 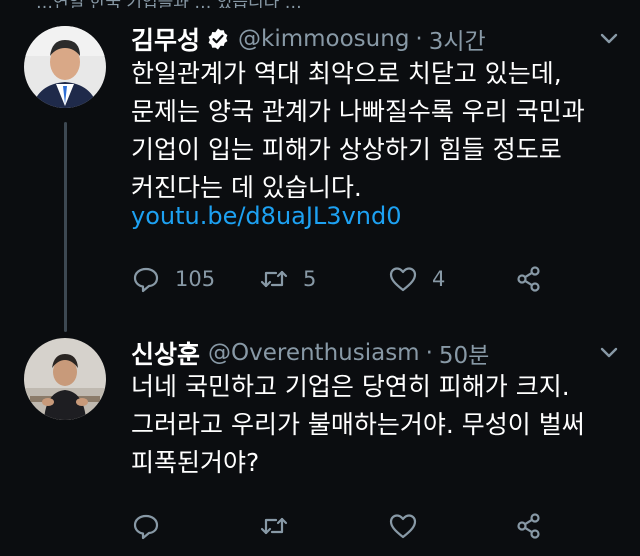 I want to click on like-button: 4, so click(x=416, y=279).